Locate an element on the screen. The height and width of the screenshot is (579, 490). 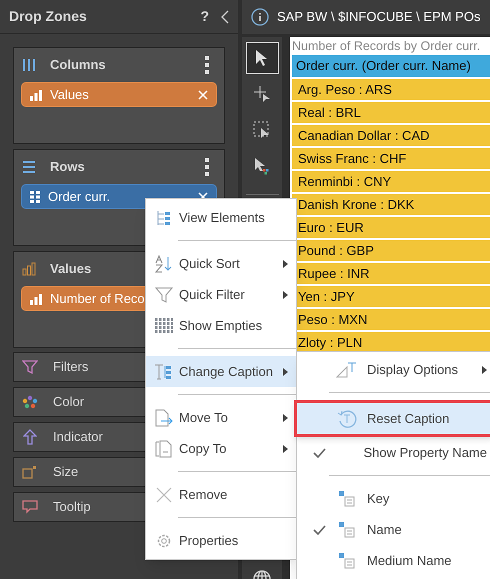
document-arrow-icon is located at coordinates (164, 417).